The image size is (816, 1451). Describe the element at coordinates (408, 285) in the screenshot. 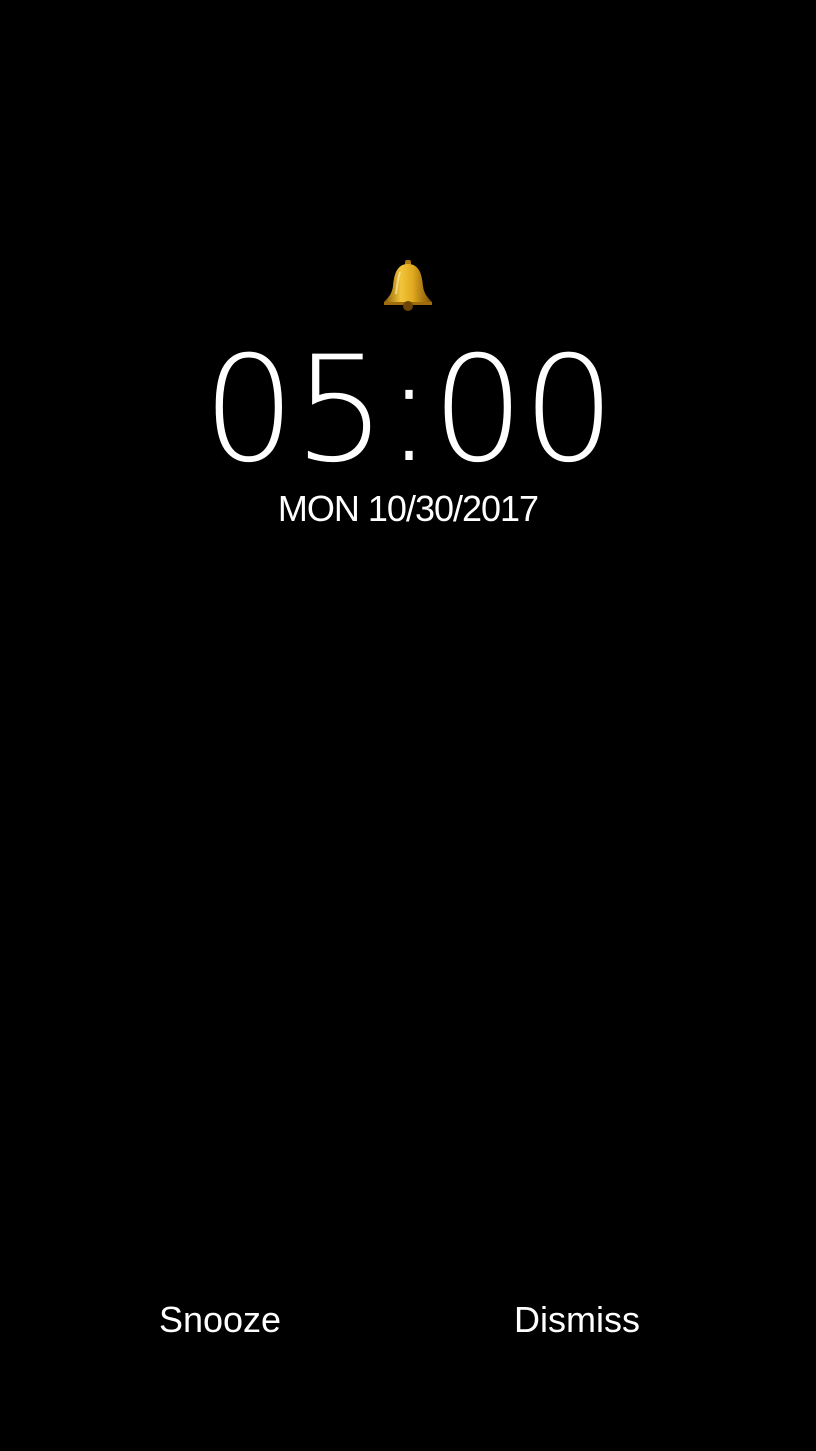

I see `bell-icon` at that location.